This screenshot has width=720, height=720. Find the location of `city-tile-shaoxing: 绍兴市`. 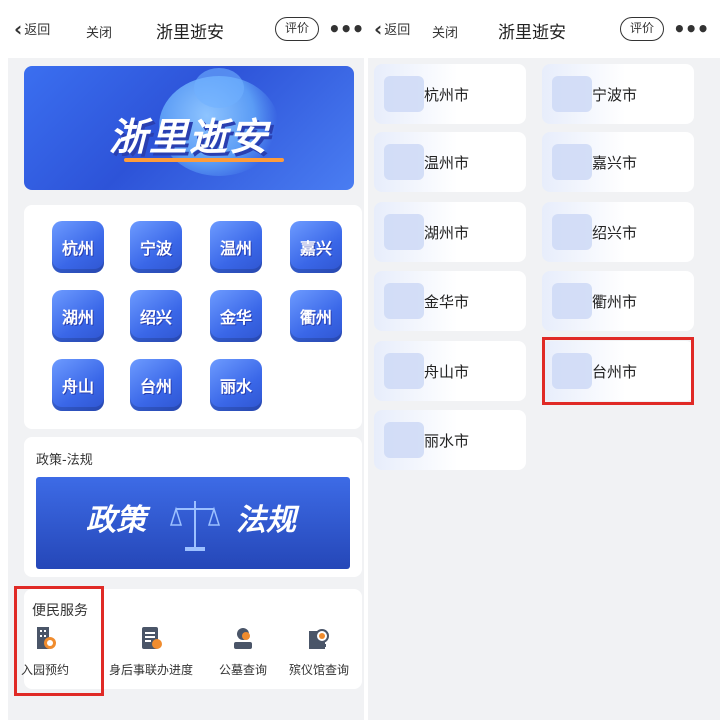

city-tile-shaoxing: 绍兴市 is located at coordinates (618, 232).